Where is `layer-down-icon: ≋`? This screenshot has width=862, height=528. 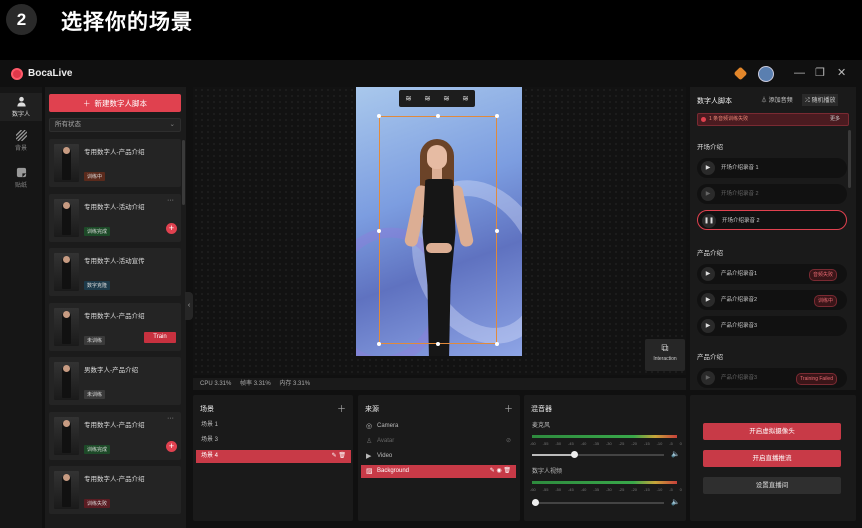
layer-down-icon: ≋ is located at coordinates (446, 98).